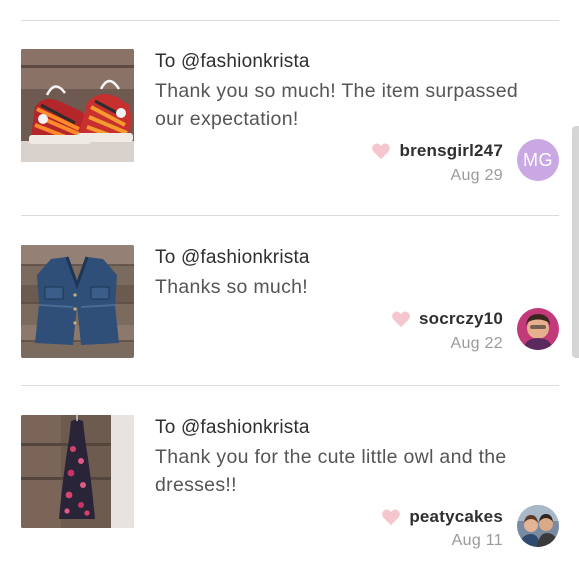 This screenshot has height=580, width=579. Describe the element at coordinates (461, 319) in the screenshot. I see `author-username: socrczy10` at that location.